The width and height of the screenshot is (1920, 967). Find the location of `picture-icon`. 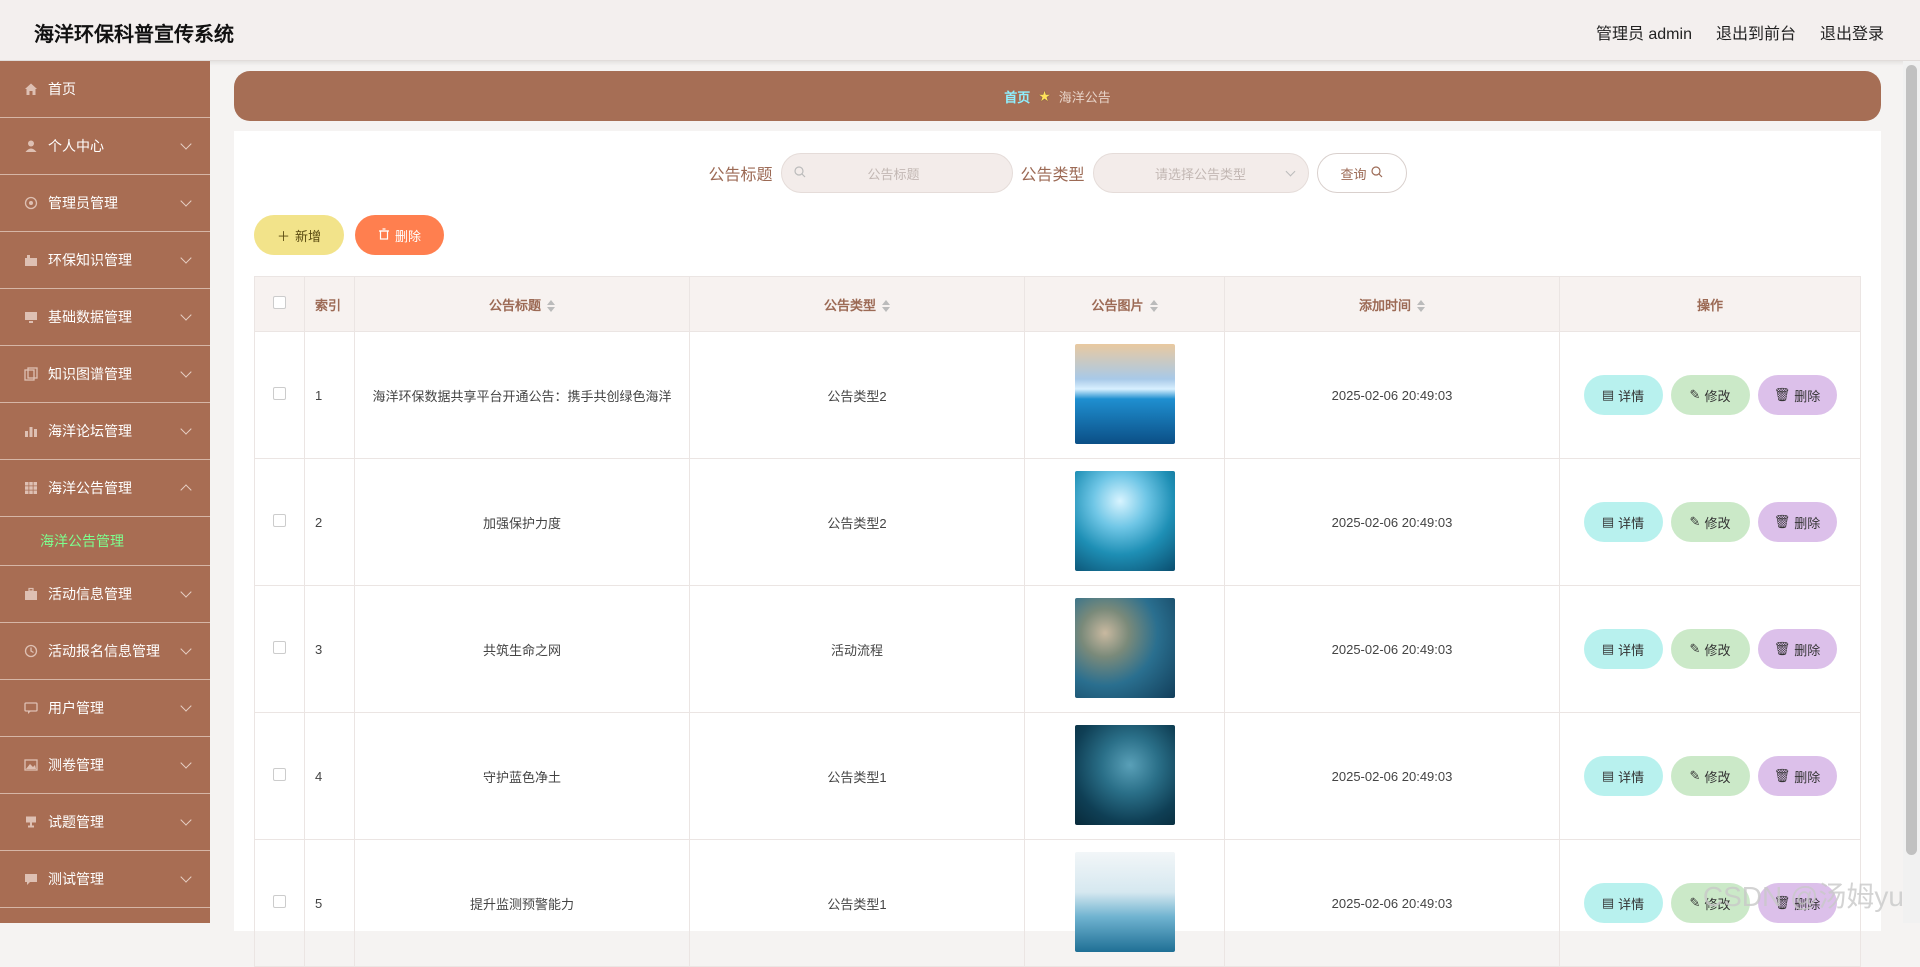

picture-icon is located at coordinates (31, 765).